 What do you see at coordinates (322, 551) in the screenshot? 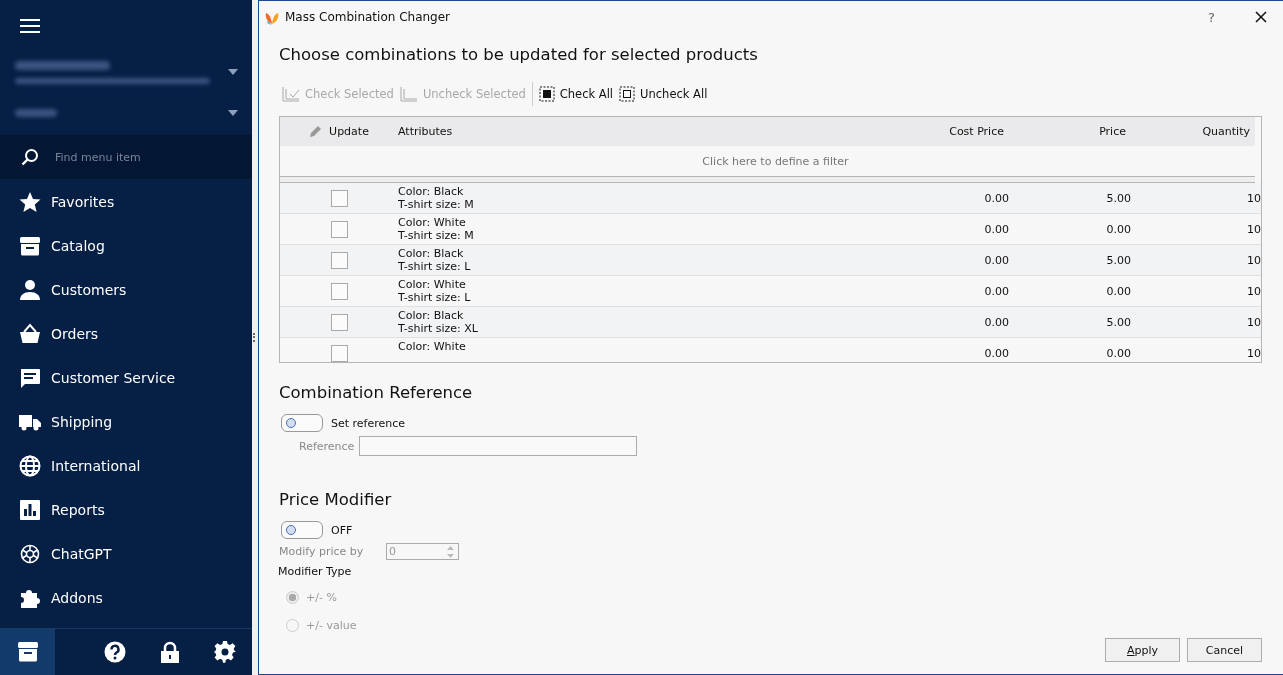
I see `field-label: Modify price by` at bounding box center [322, 551].